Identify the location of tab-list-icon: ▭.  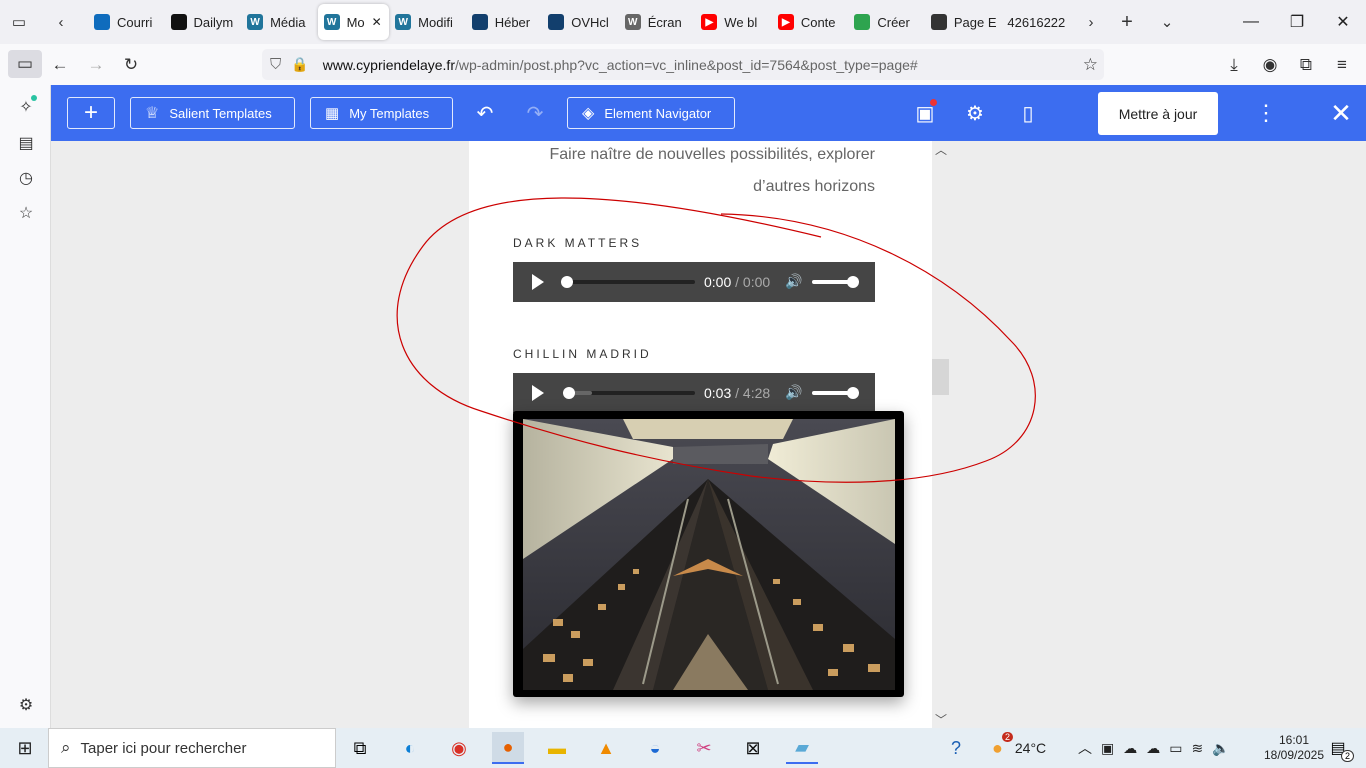
(19, 22).